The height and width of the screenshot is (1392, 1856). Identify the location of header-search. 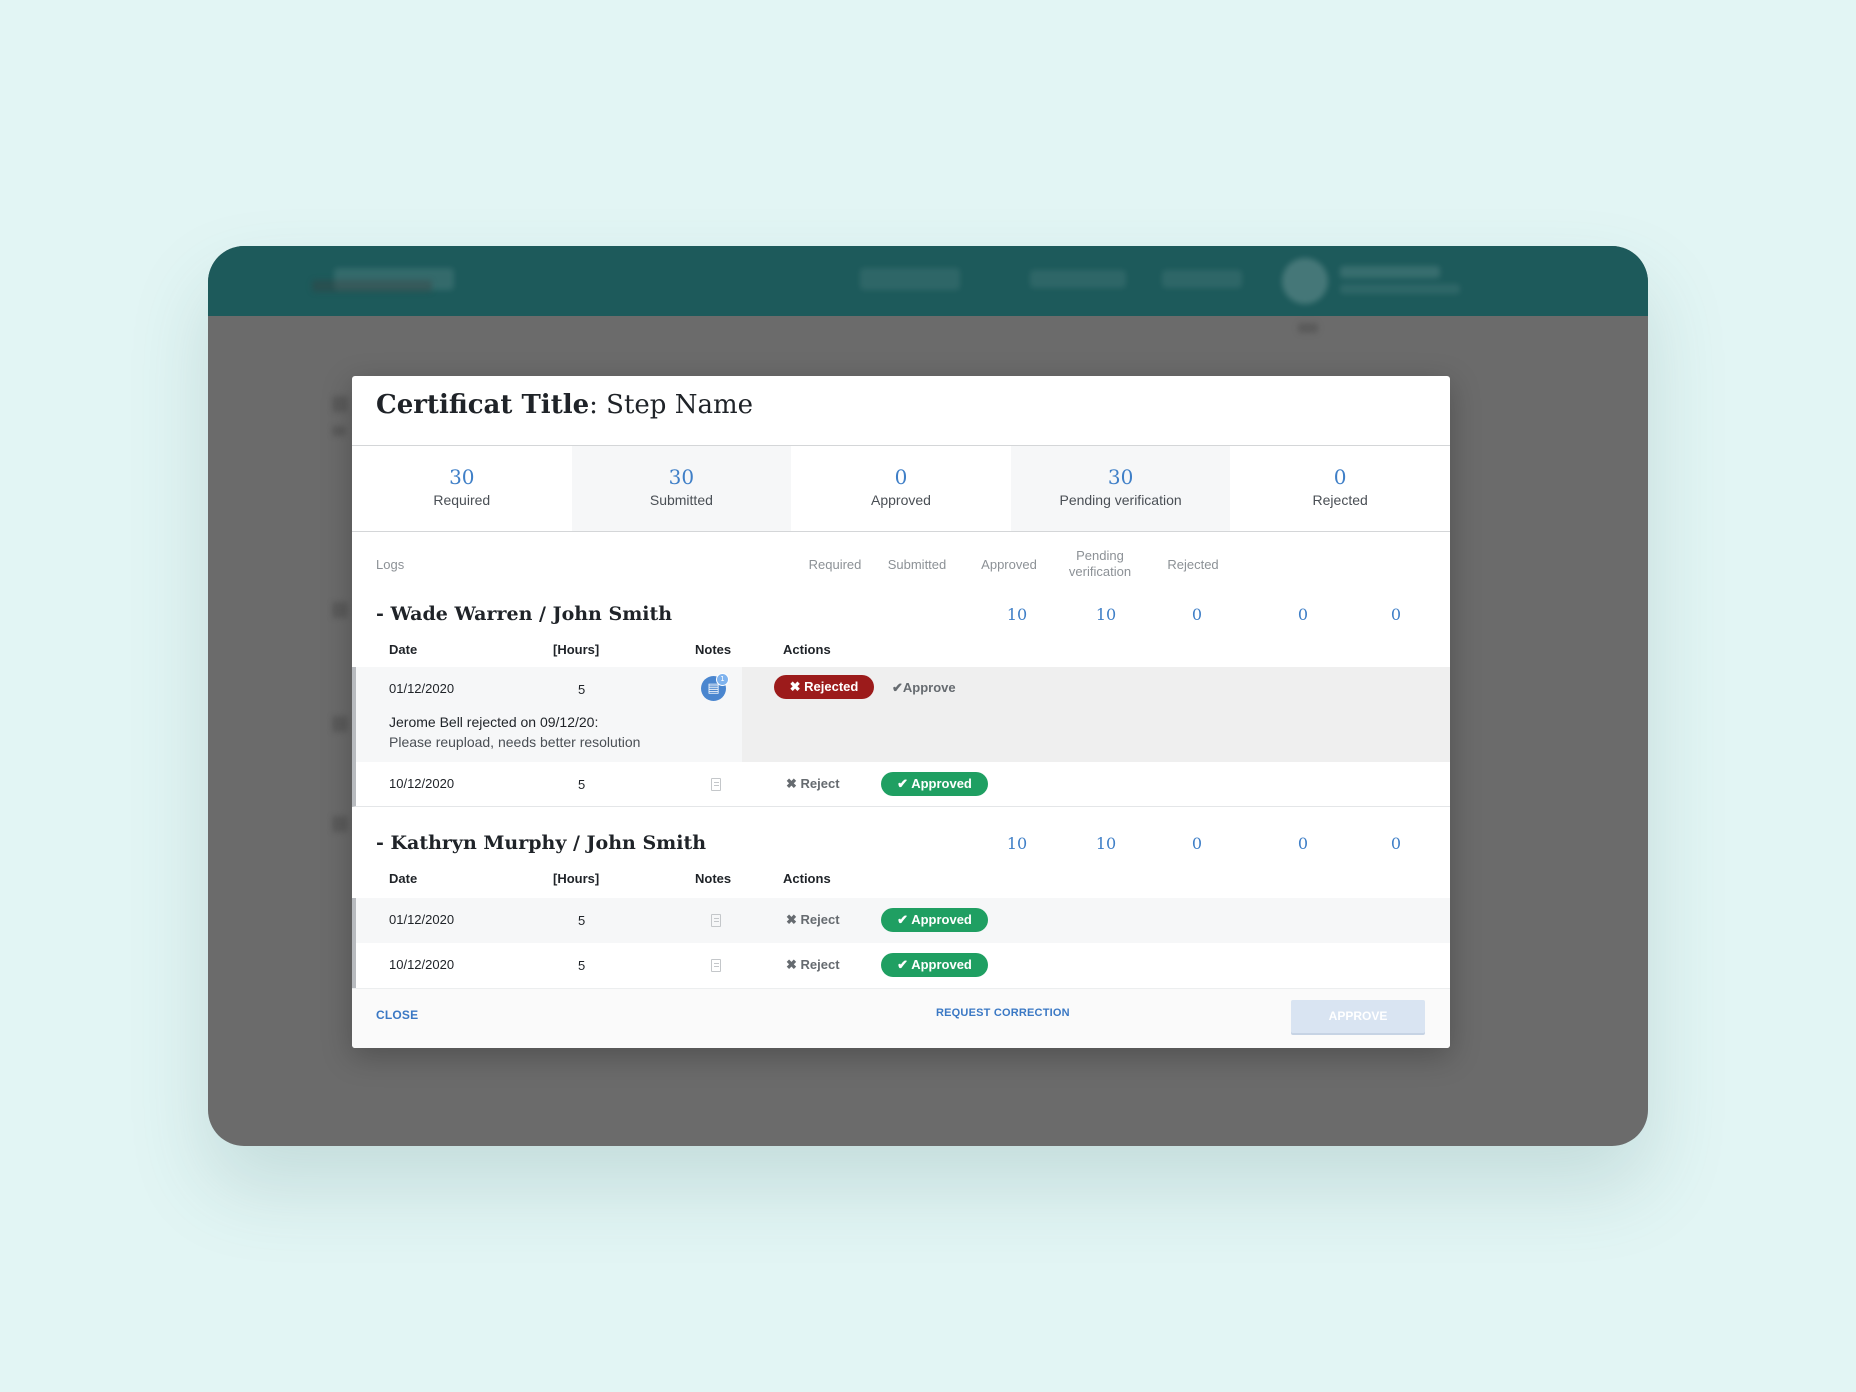
(910, 279).